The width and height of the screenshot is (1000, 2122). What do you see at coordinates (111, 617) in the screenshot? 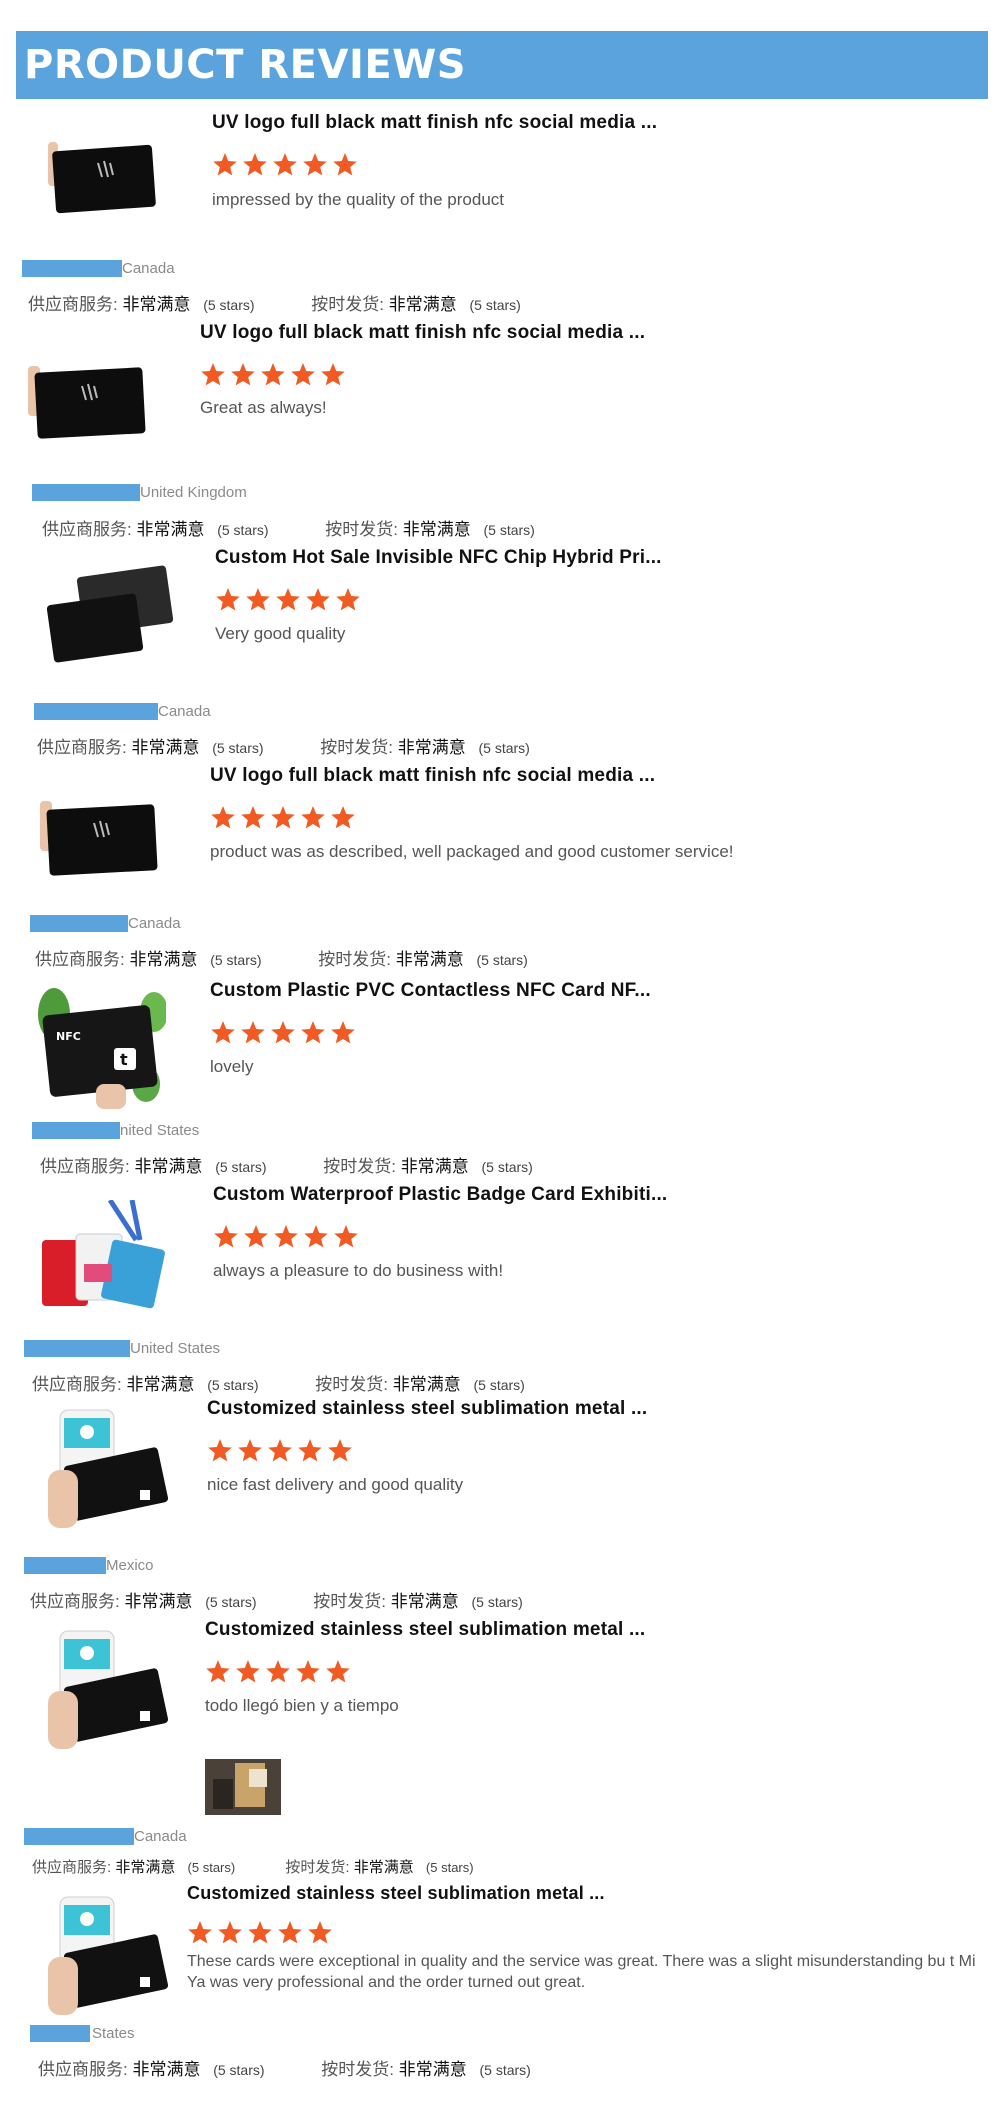
I see `two-black-cards-icon` at bounding box center [111, 617].